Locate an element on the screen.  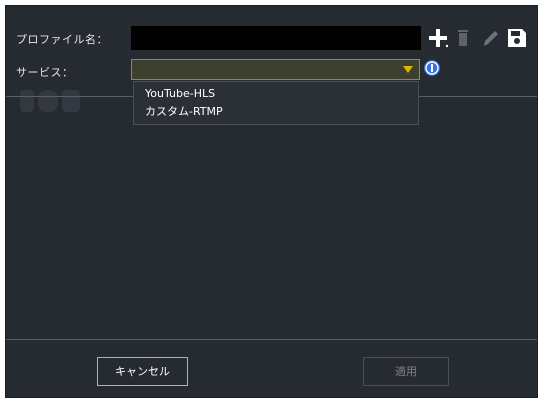
add-icon is located at coordinates (439, 38).